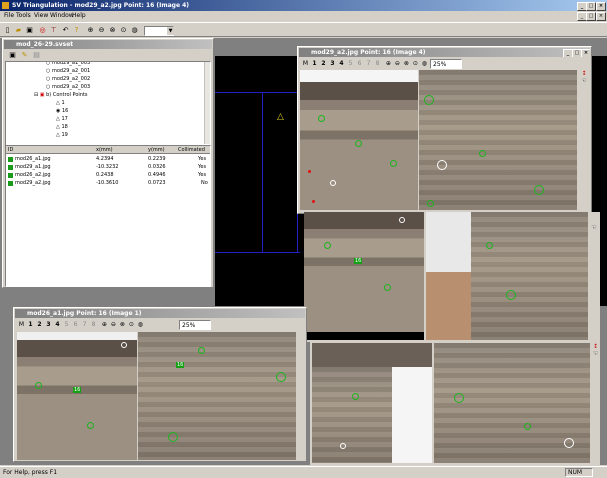 The height and width of the screenshot is (478, 607). What do you see at coordinates (170, 31) in the screenshot?
I see `zoom-dropdown-arrow: ▼` at bounding box center [170, 31].